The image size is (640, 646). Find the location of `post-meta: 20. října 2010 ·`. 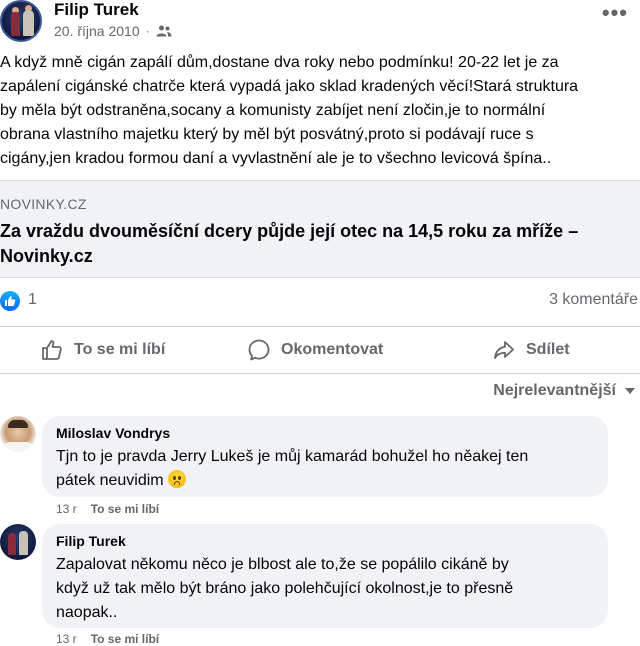

post-meta: 20. října 2010 · is located at coordinates (113, 31).